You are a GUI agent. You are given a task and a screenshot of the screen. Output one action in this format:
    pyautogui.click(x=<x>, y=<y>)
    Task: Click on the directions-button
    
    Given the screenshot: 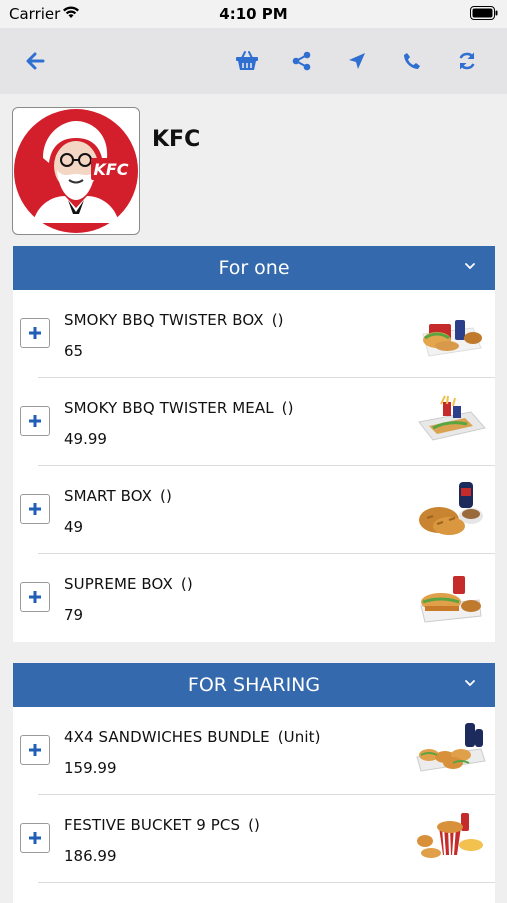 What is the action you would take?
    pyautogui.click(x=357, y=61)
    